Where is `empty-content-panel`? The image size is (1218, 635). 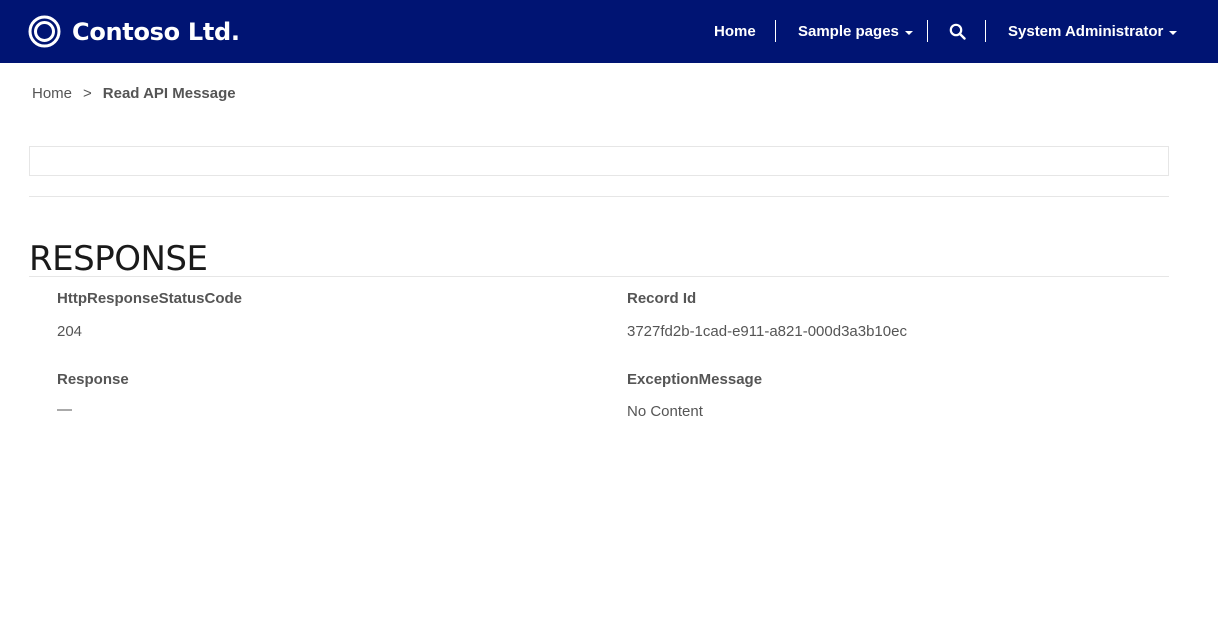 empty-content-panel is located at coordinates (599, 161).